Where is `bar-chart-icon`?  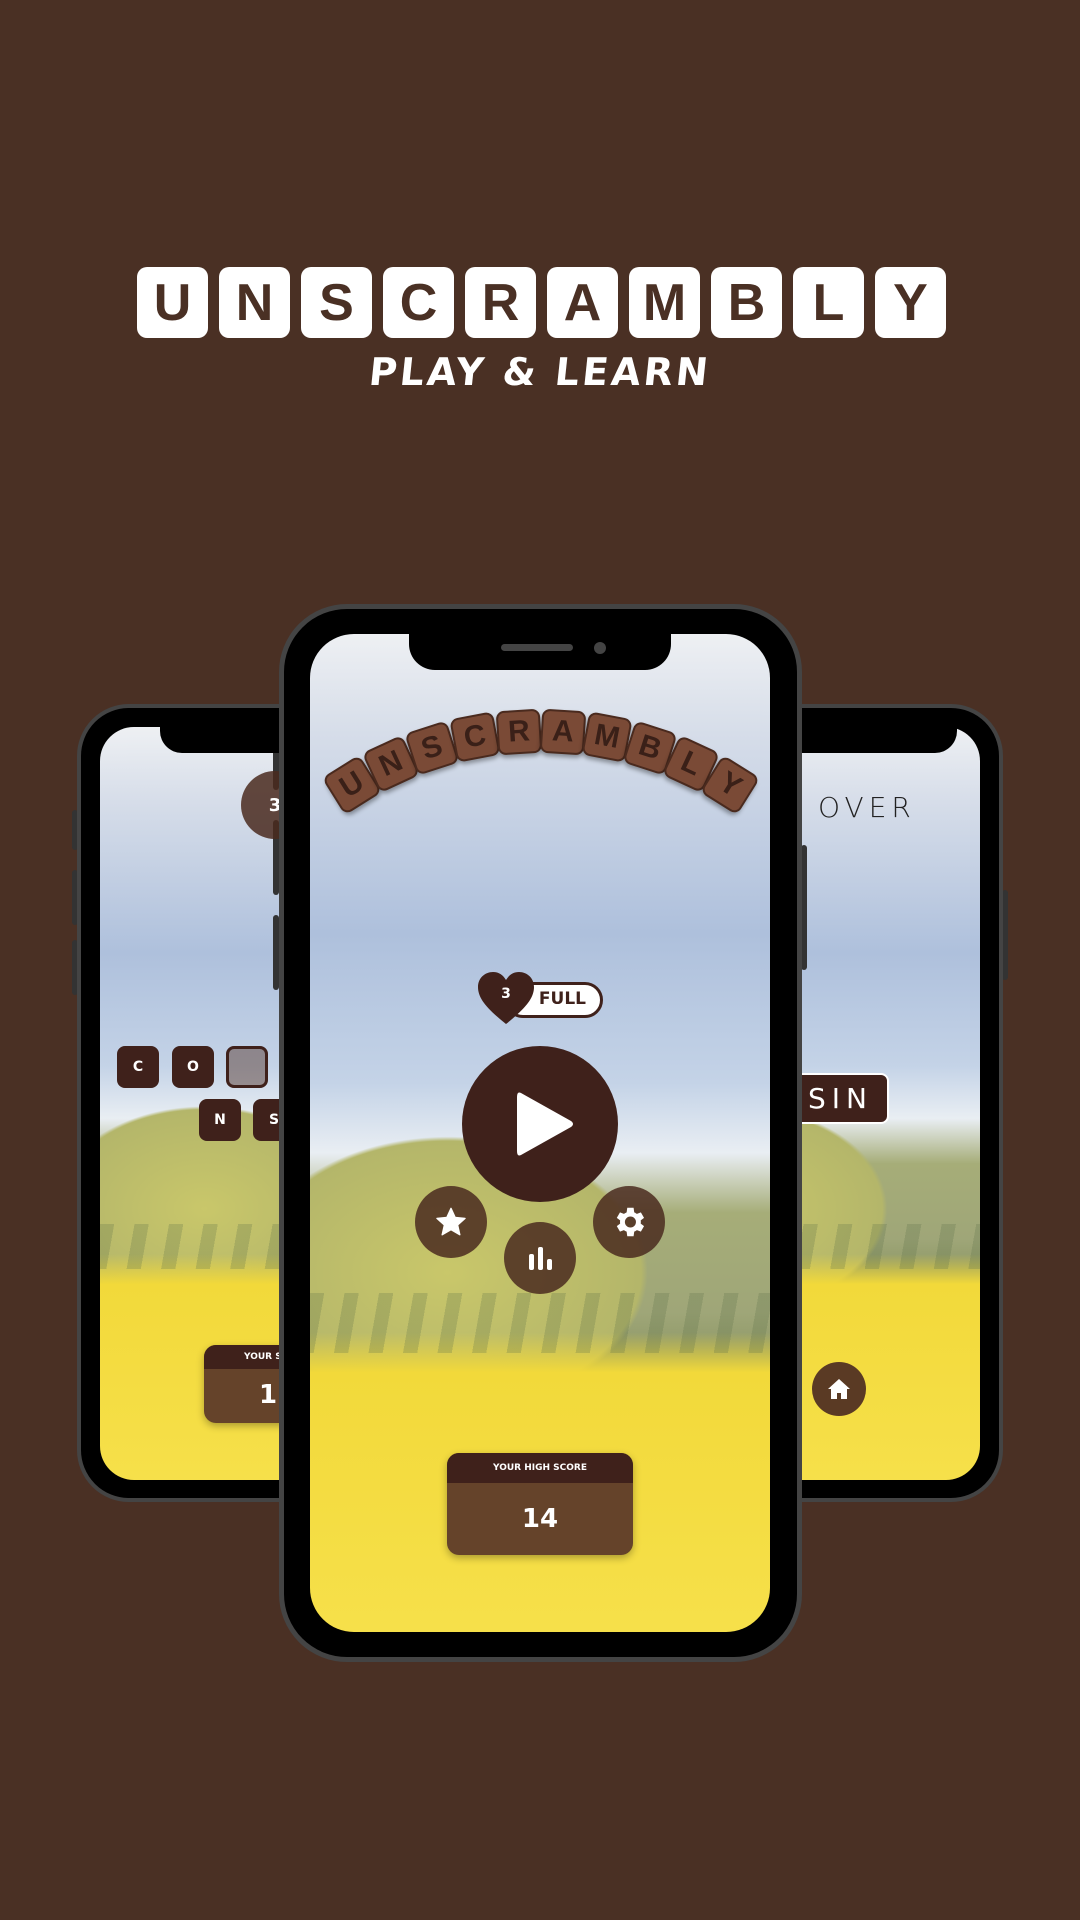 bar-chart-icon is located at coordinates (540, 1258).